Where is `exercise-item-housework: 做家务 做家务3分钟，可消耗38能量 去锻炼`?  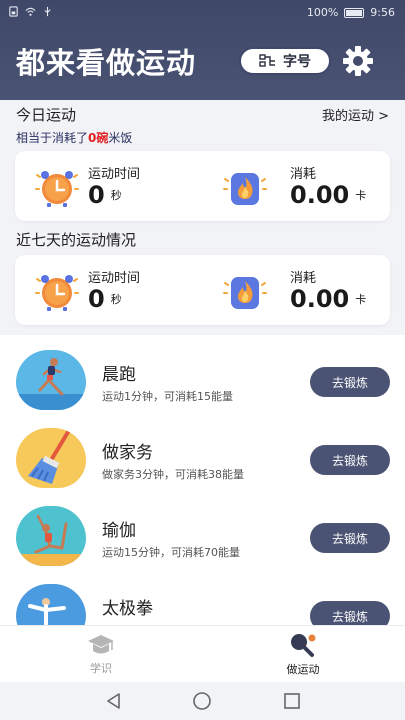
exercise-item-housework: 做家务 做家务3分钟，可消耗38能量 去锻炼 is located at coordinates (202, 452).